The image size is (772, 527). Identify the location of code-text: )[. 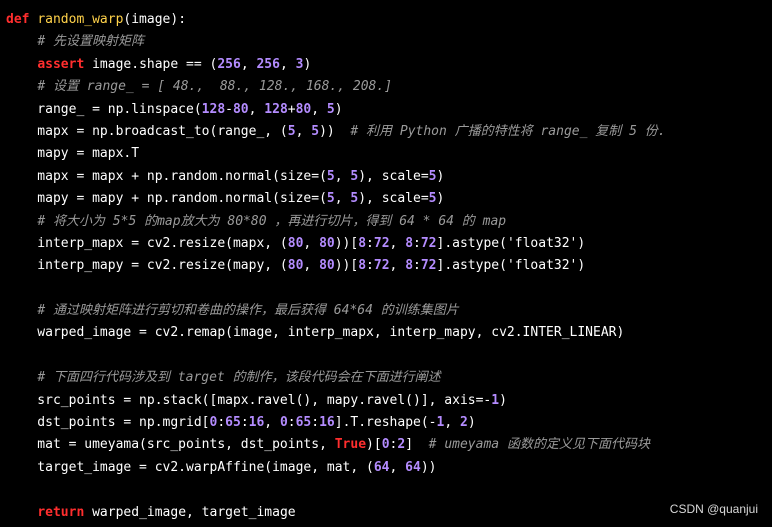
(374, 445).